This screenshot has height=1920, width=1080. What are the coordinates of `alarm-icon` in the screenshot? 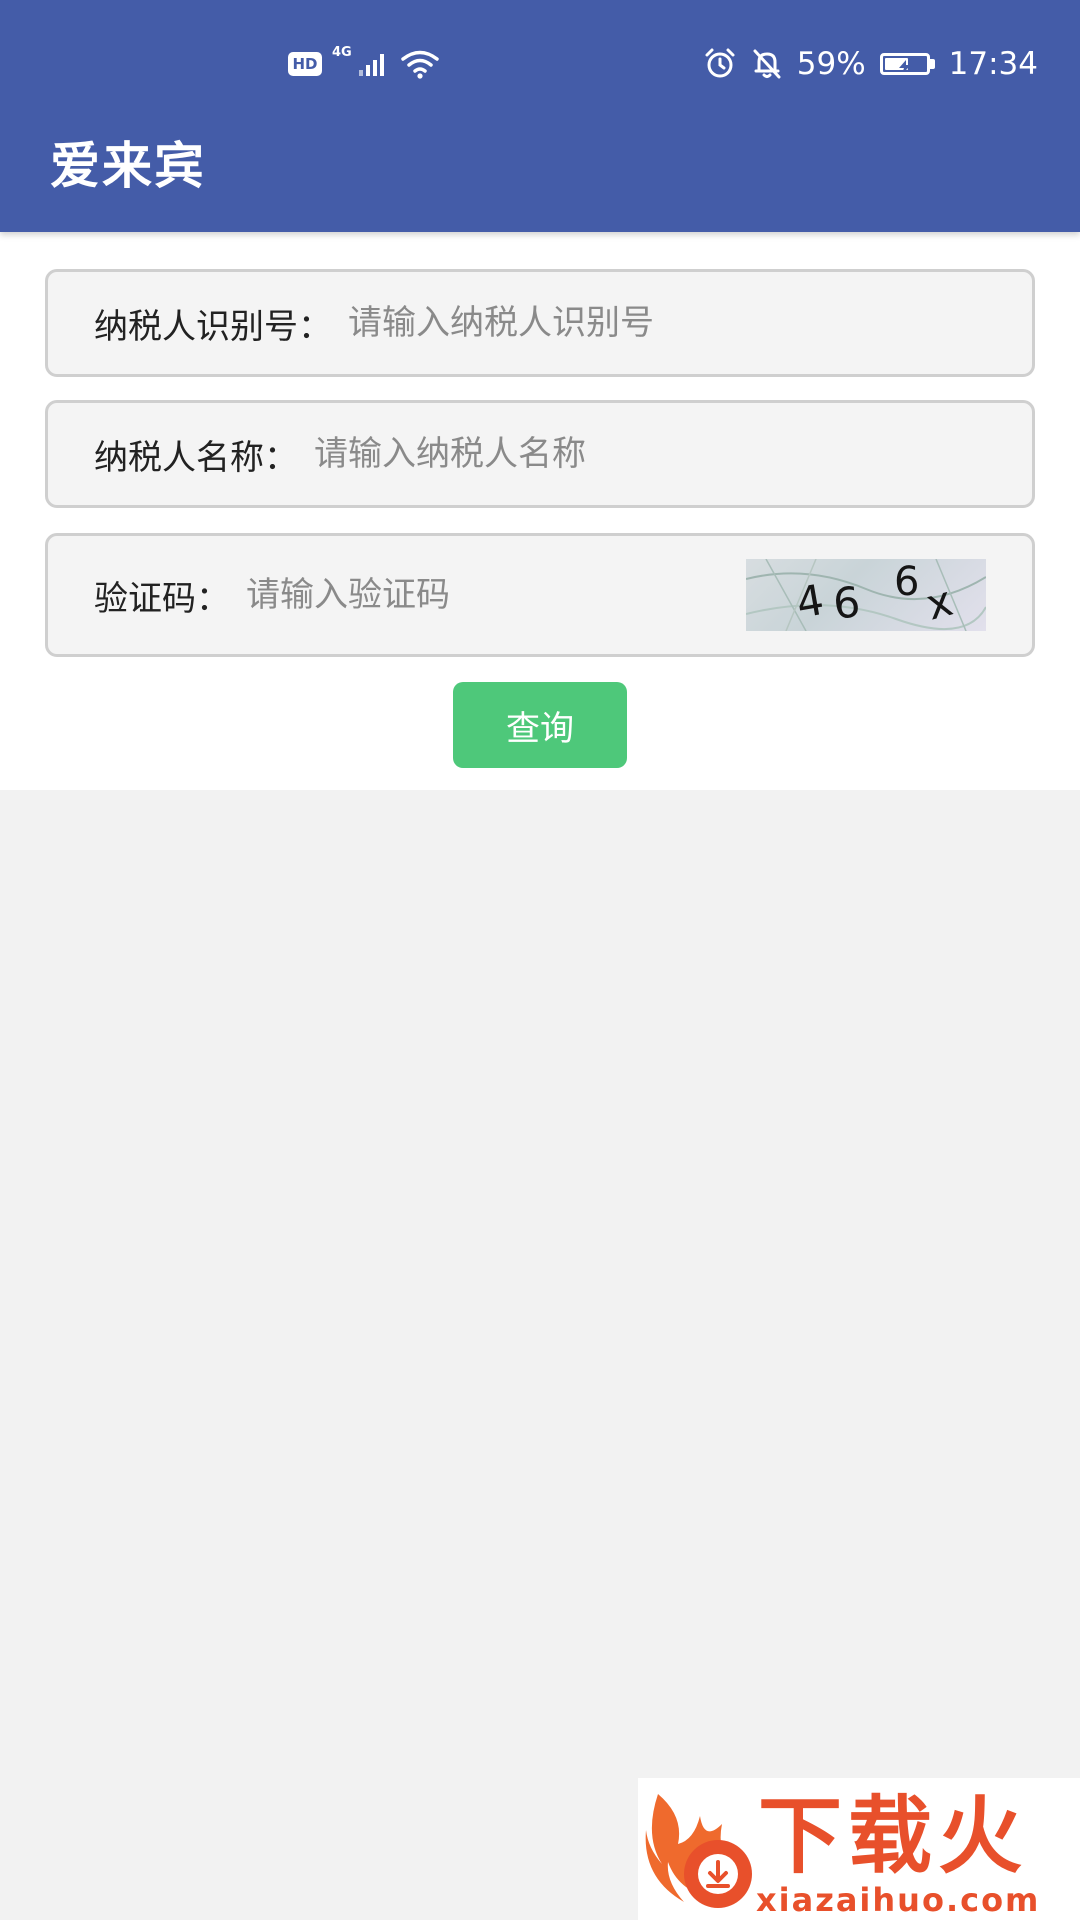 It's located at (720, 64).